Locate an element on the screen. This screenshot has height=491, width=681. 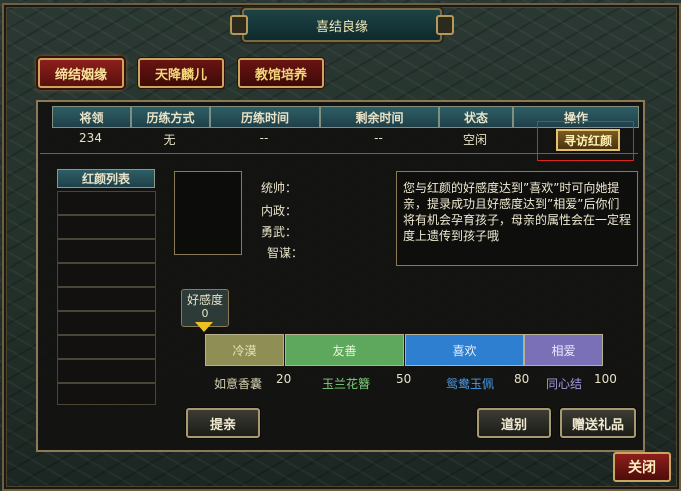
gift-jade-pendant: 鸳鸯玉佩 is located at coordinates (470, 384).